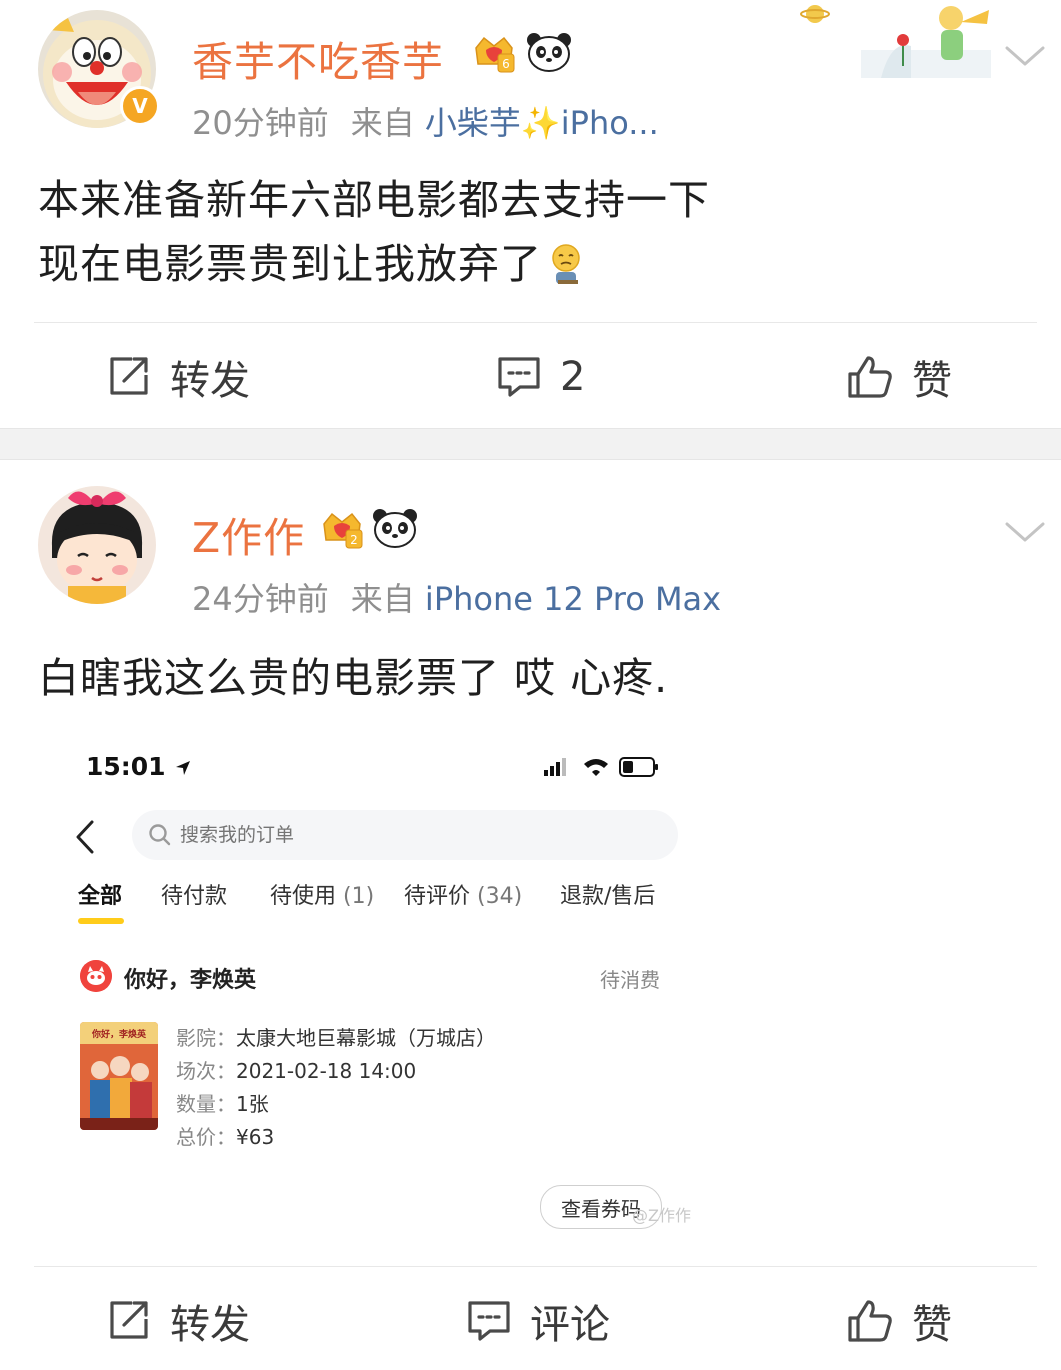  I want to click on post-source: iPhone 12 Pro Max, so click(573, 599).